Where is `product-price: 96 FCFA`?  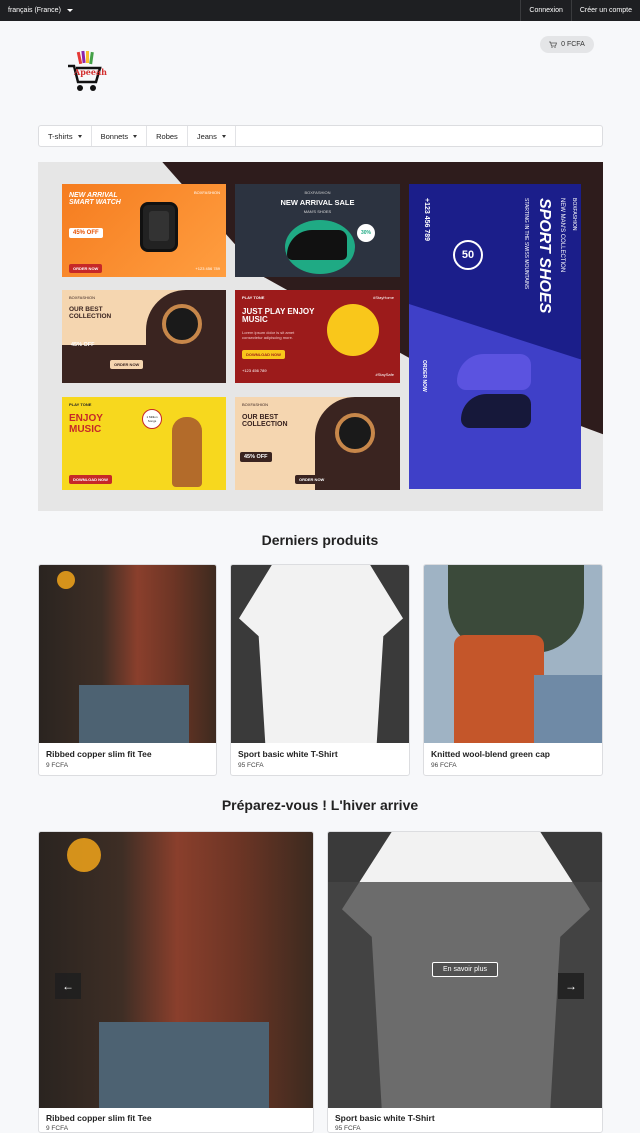 product-price: 96 FCFA is located at coordinates (444, 765).